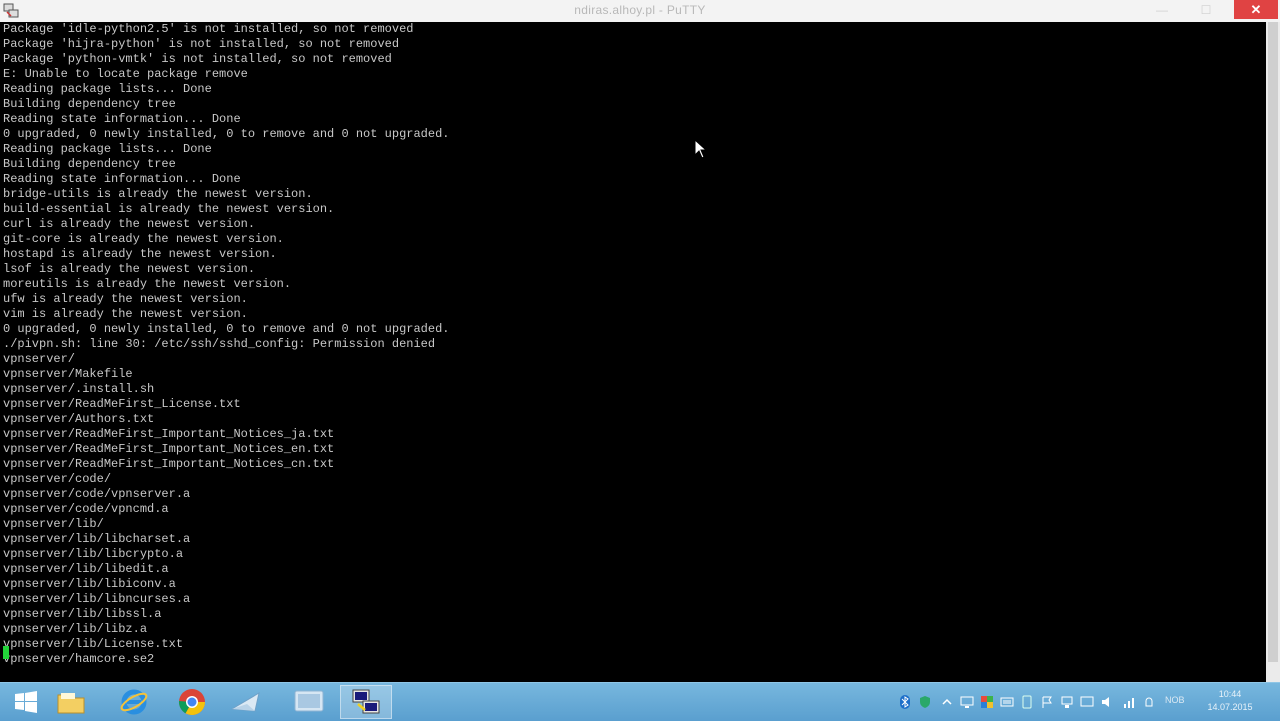  Describe the element at coordinates (1087, 702) in the screenshot. I see `monitor-small-icon` at that location.